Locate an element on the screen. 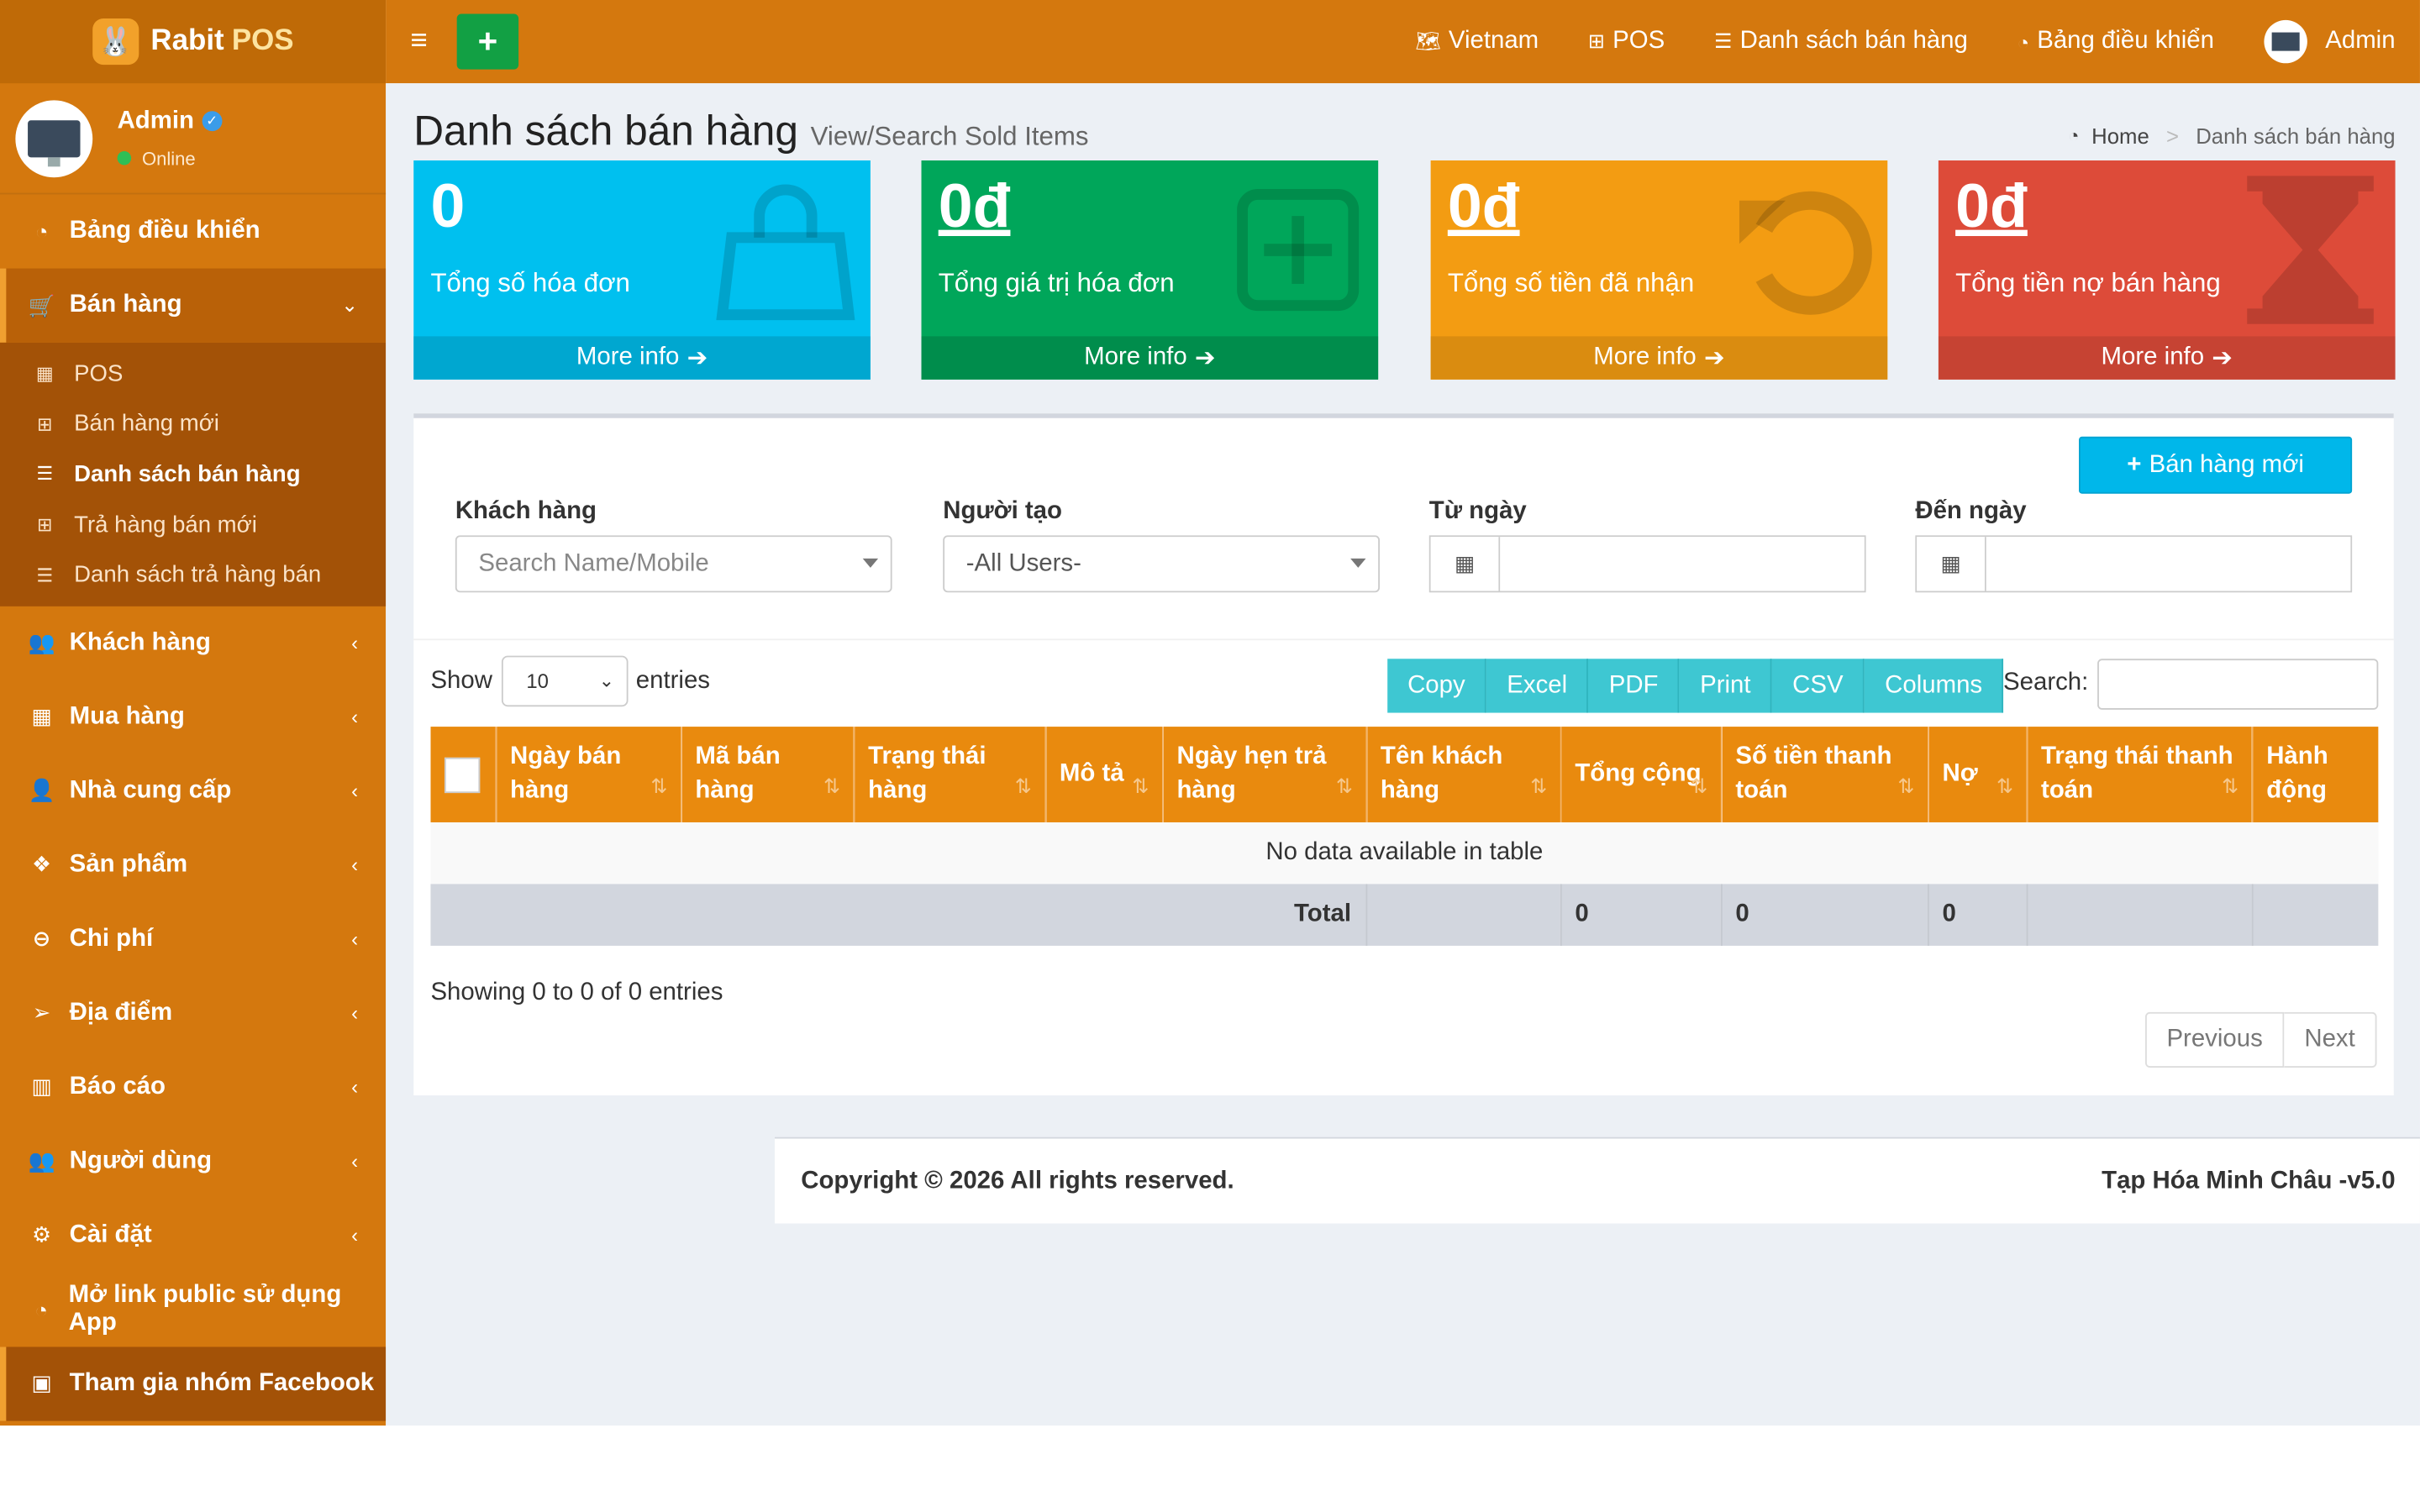  quick-add-button: + is located at coordinates (487, 41).